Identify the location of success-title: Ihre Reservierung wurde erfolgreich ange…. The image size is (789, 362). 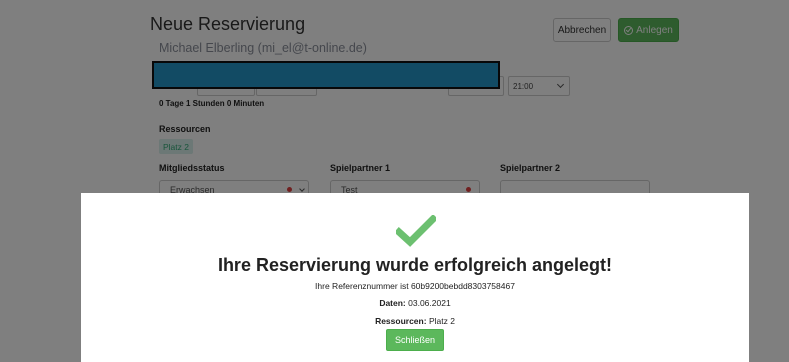
(415, 265).